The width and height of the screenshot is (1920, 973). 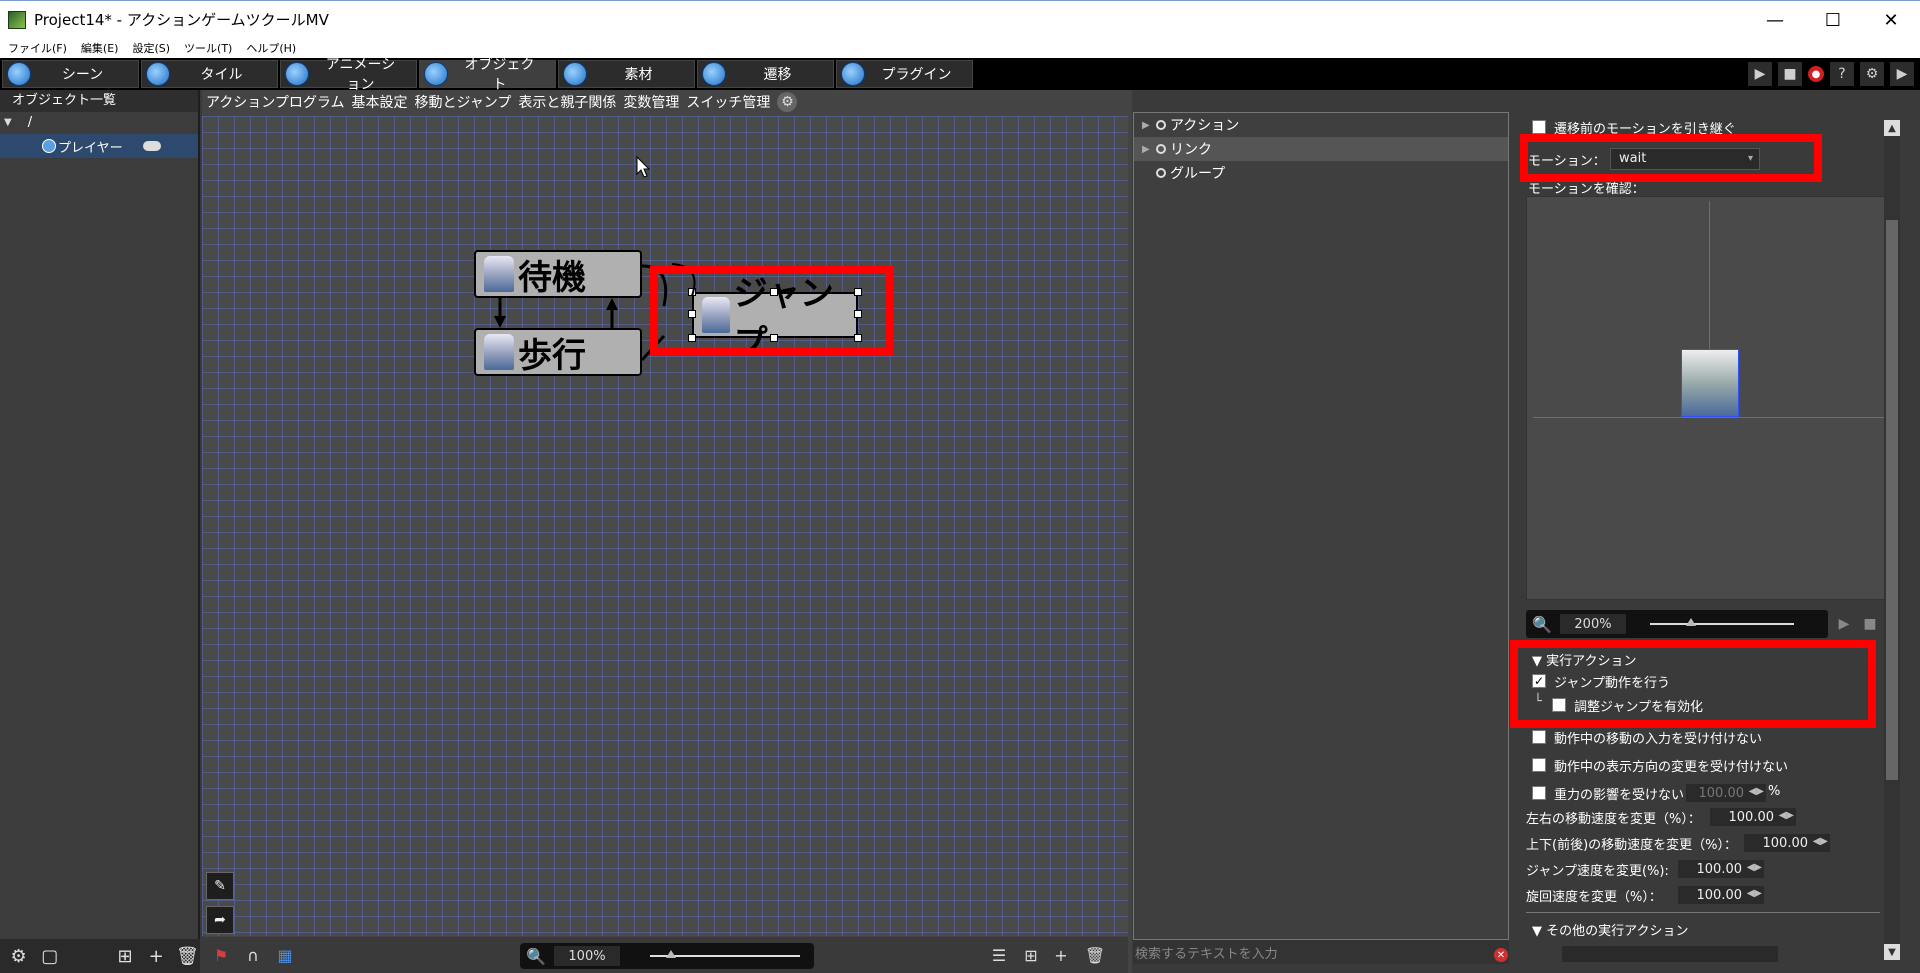 What do you see at coordinates (1892, 500) in the screenshot?
I see `scroll-thumb` at bounding box center [1892, 500].